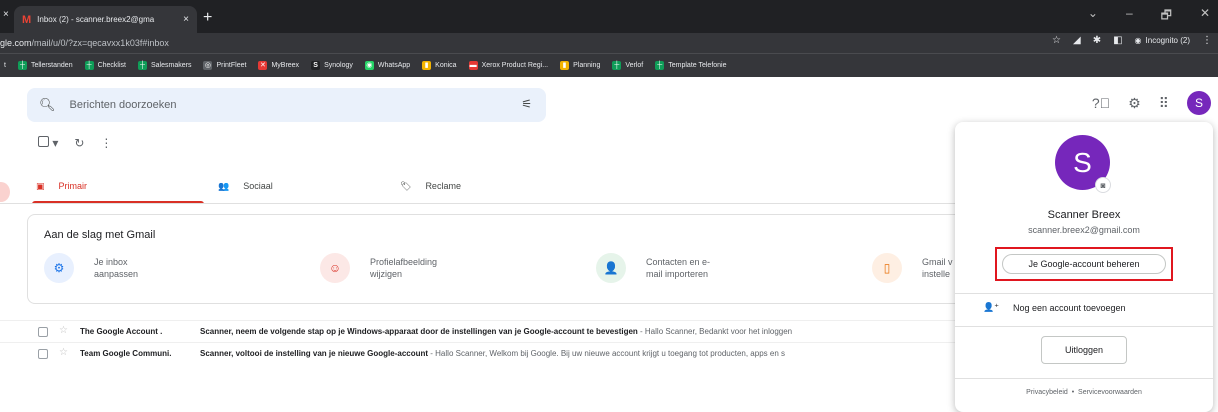  What do you see at coordinates (335, 268) in the screenshot?
I see `profile-icon: ☺` at bounding box center [335, 268].